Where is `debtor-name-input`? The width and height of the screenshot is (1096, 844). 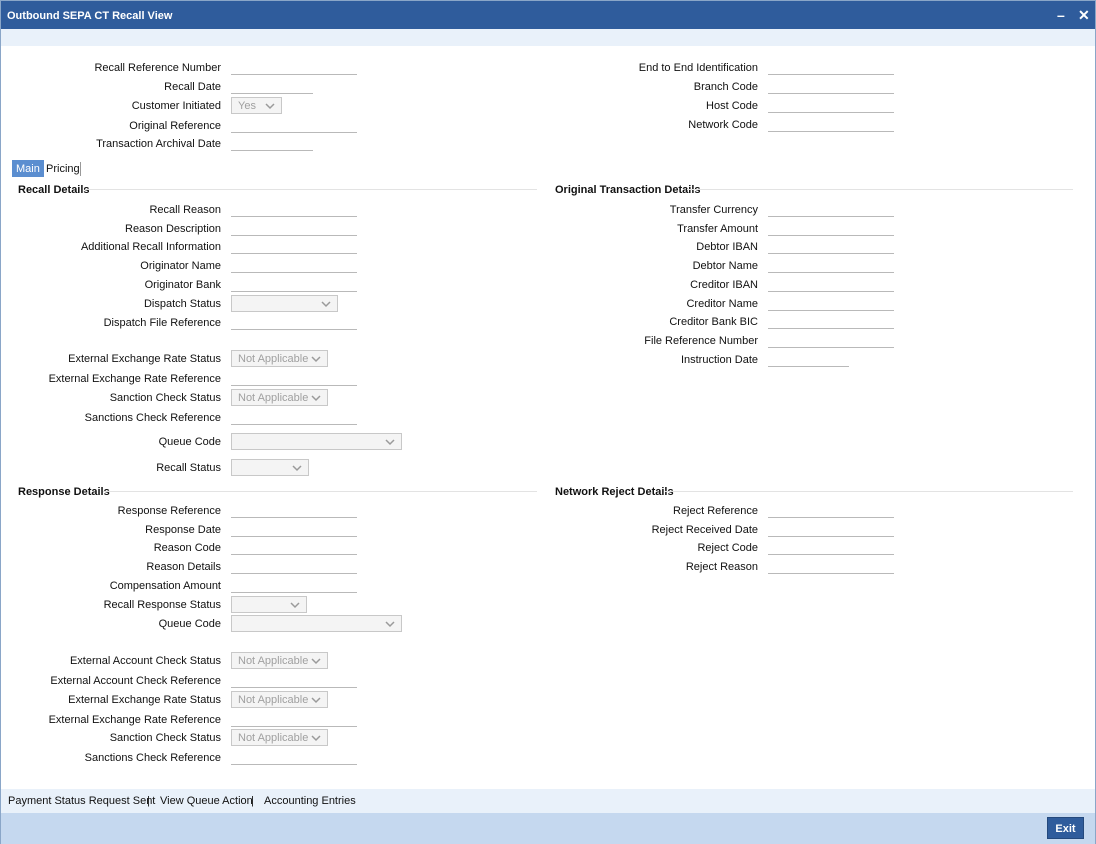
debtor-name-input is located at coordinates (831, 266).